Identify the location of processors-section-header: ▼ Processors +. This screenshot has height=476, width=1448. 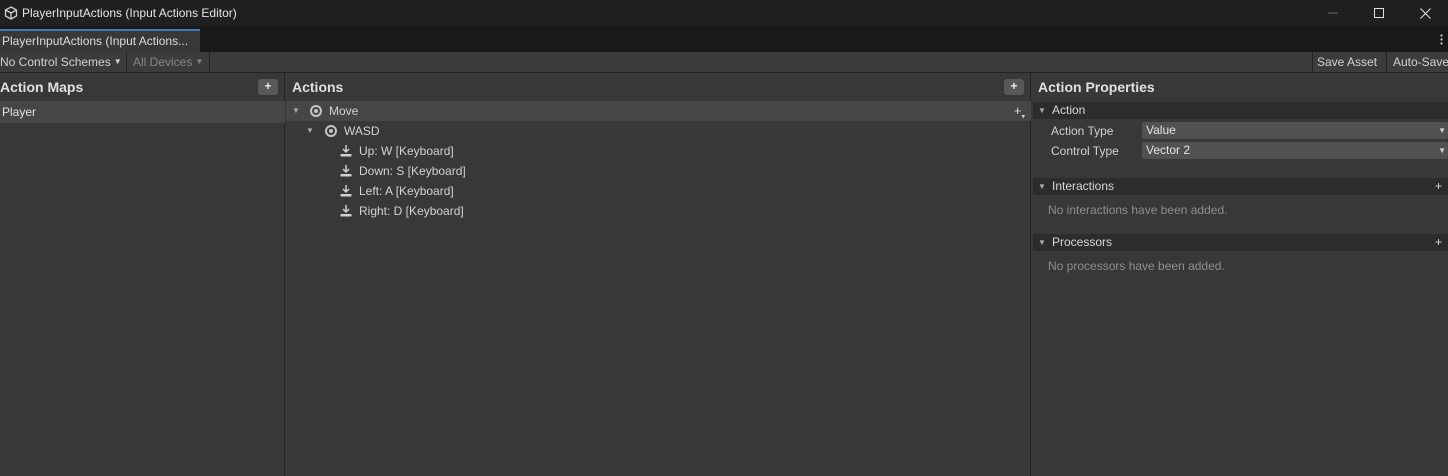
(1240, 242).